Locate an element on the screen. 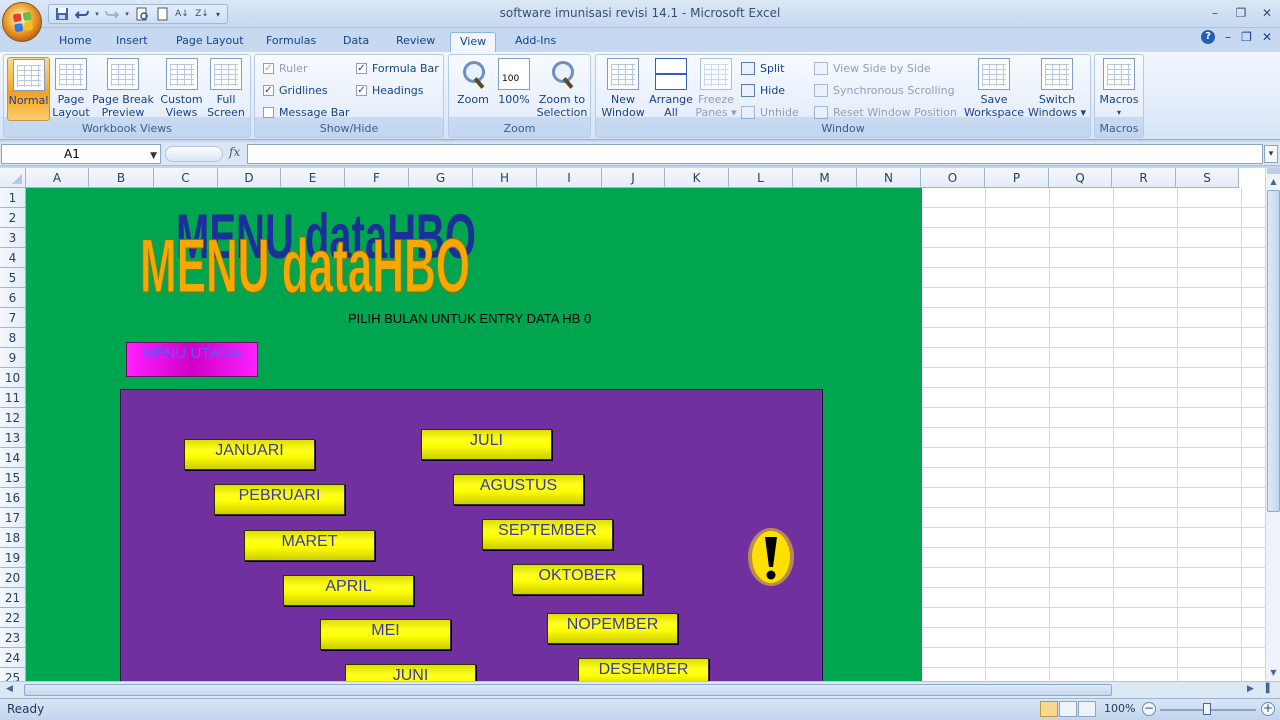  column-header: S is located at coordinates (1207, 178).